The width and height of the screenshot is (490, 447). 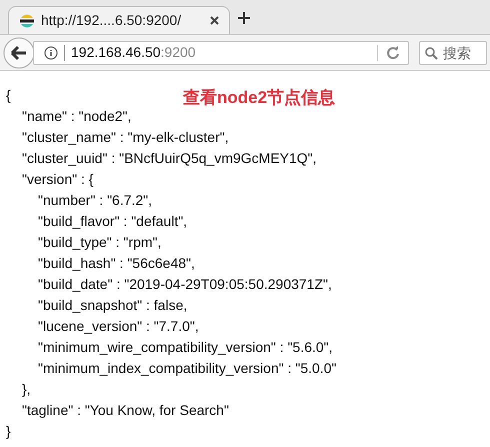 What do you see at coordinates (185, 284) in the screenshot?
I see `json-line: "build_date" : "2019-04-29T09:05:50.290371Z",` at bounding box center [185, 284].